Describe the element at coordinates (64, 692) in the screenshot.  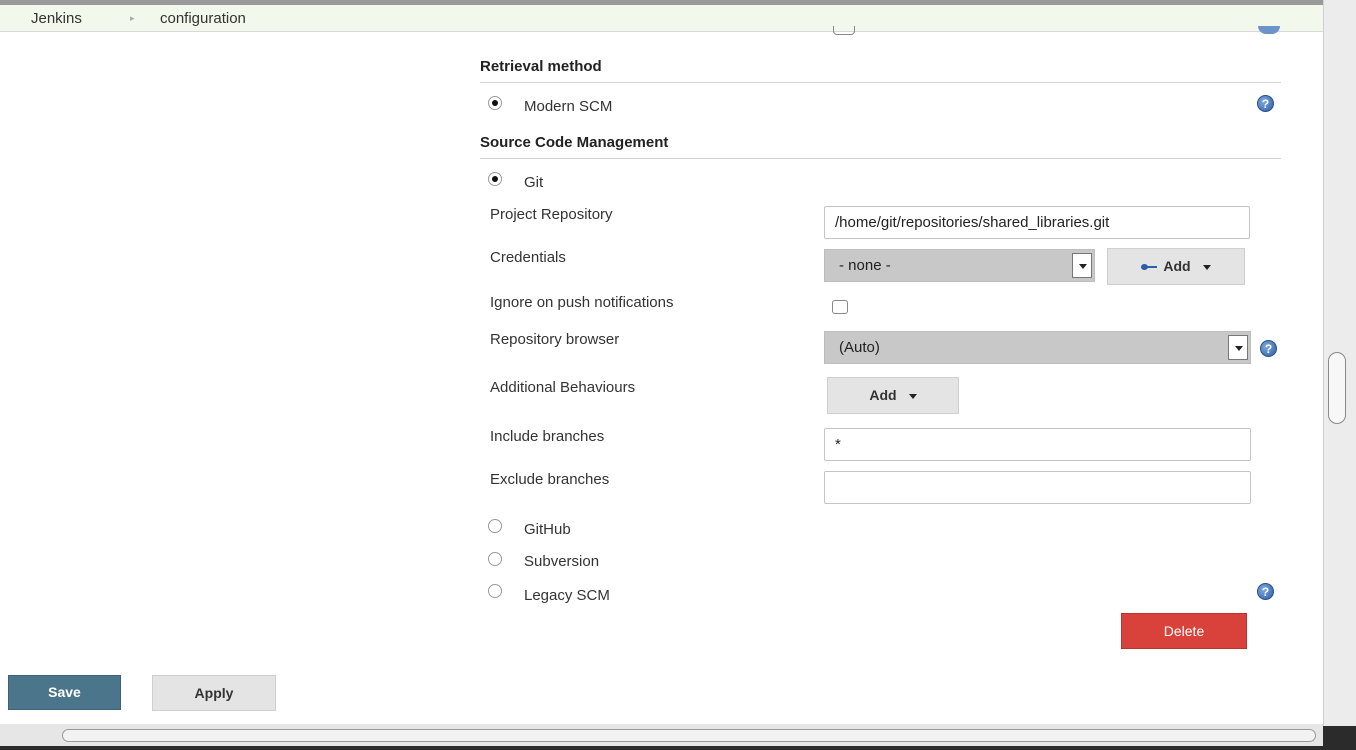
I see `save-button: Save` at that location.